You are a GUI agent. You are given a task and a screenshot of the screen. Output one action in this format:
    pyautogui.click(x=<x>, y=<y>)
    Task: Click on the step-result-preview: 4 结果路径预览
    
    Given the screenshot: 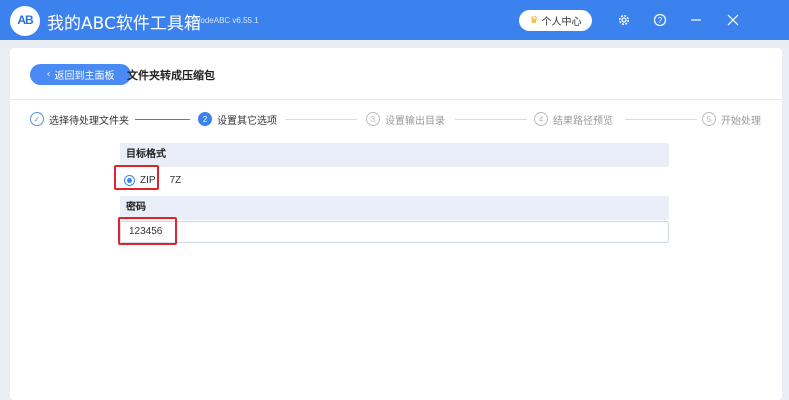 What is the action you would take?
    pyautogui.click(x=573, y=119)
    